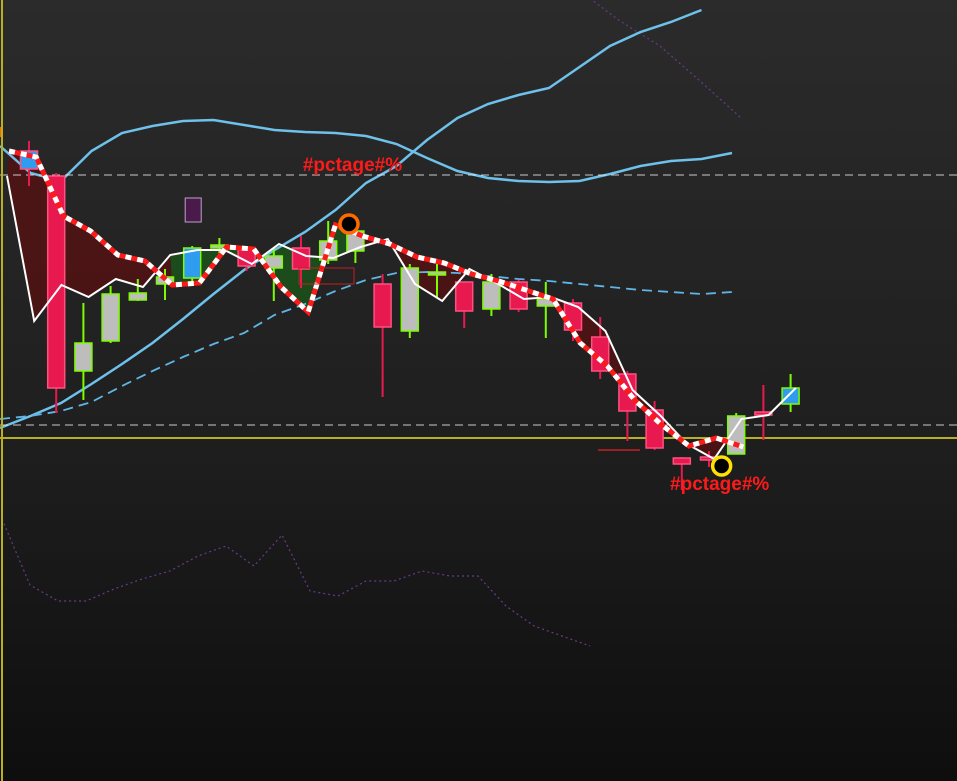  Describe the element at coordinates (721, 466) in the screenshot. I see `yellow-ring-marker` at that location.